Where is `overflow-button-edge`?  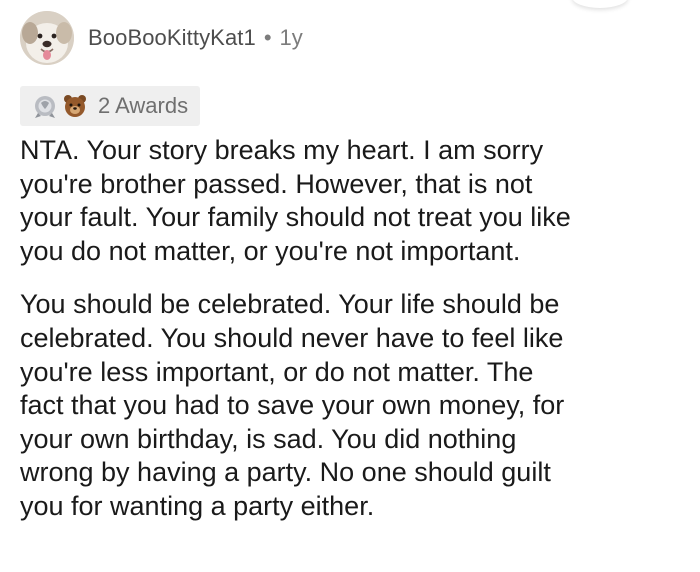 overflow-button-edge is located at coordinates (600, 4).